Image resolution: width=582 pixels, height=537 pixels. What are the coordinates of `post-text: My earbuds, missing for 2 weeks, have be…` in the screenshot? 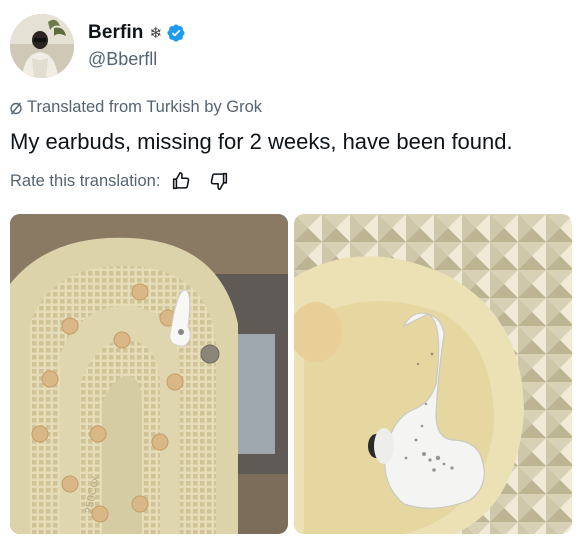 It's located at (261, 141).